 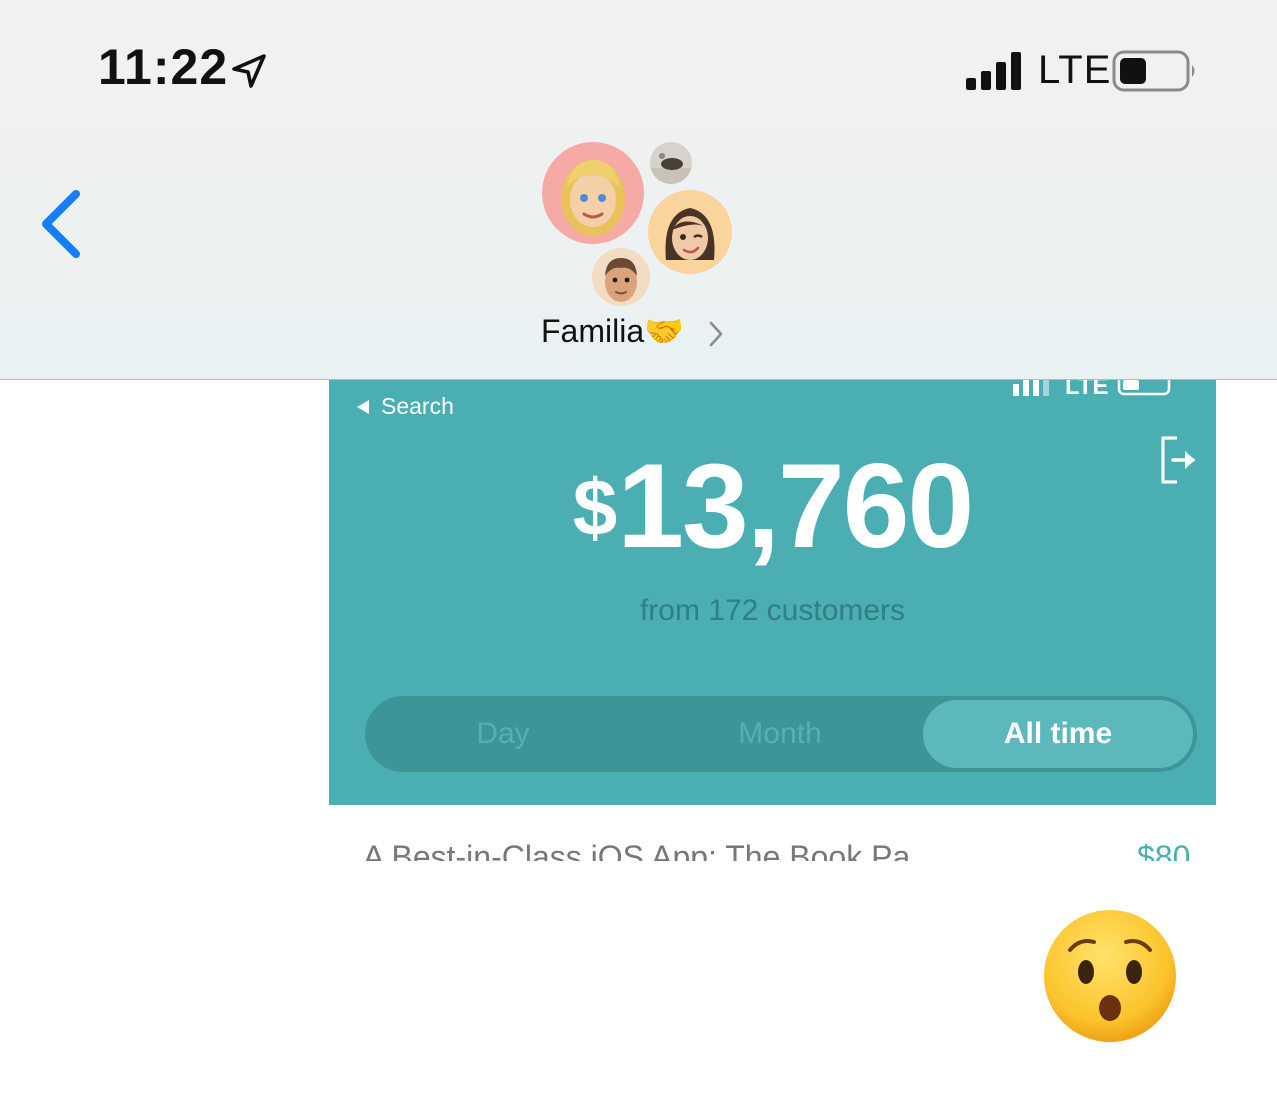 What do you see at coordinates (795, 506) in the screenshot?
I see `amount-value: 13,760` at bounding box center [795, 506].